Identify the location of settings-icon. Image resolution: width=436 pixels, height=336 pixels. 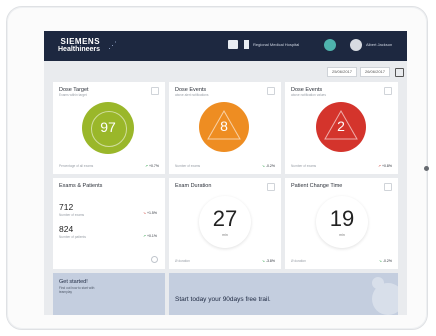
(154, 259).